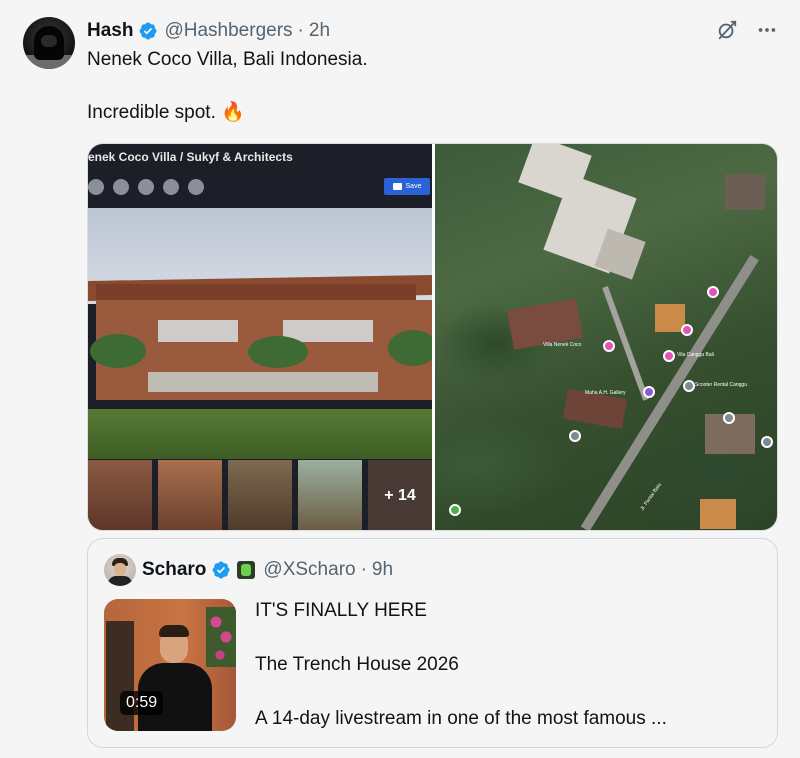  Describe the element at coordinates (170, 665) in the screenshot. I see `quote-video-thumbnail: 0:59` at that location.